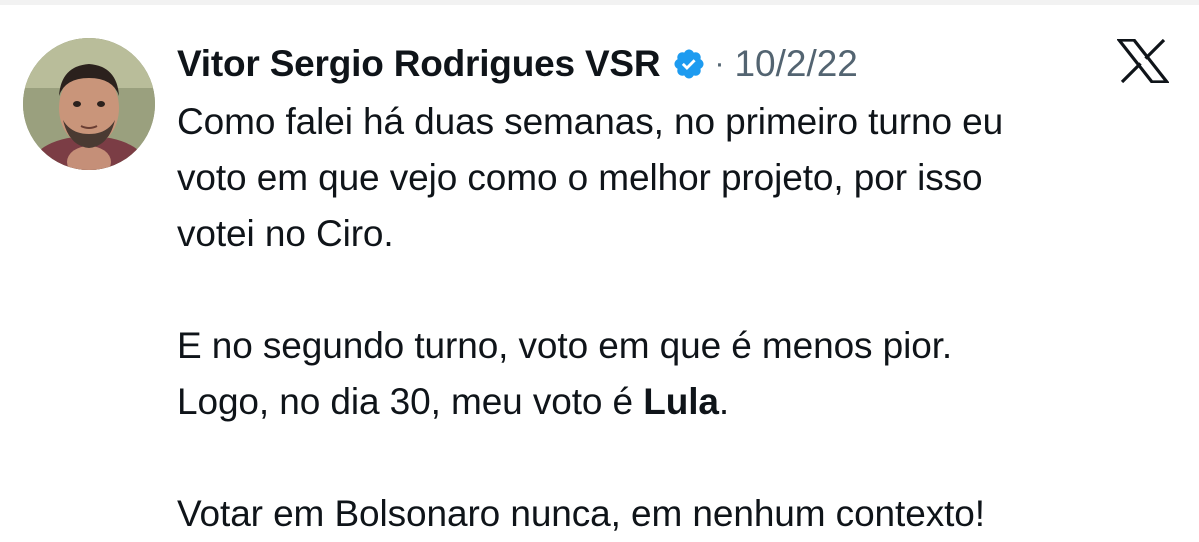 The image size is (1199, 542). I want to click on verified-badge-icon, so click(689, 64).